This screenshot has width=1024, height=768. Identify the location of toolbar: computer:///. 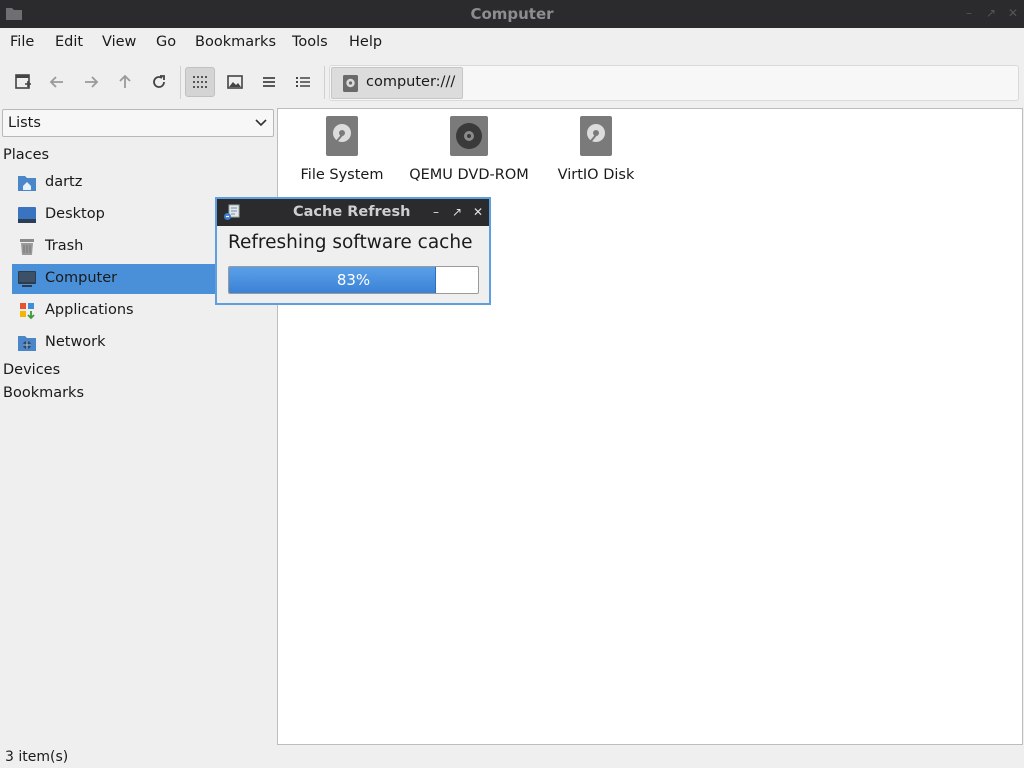
(512, 82).